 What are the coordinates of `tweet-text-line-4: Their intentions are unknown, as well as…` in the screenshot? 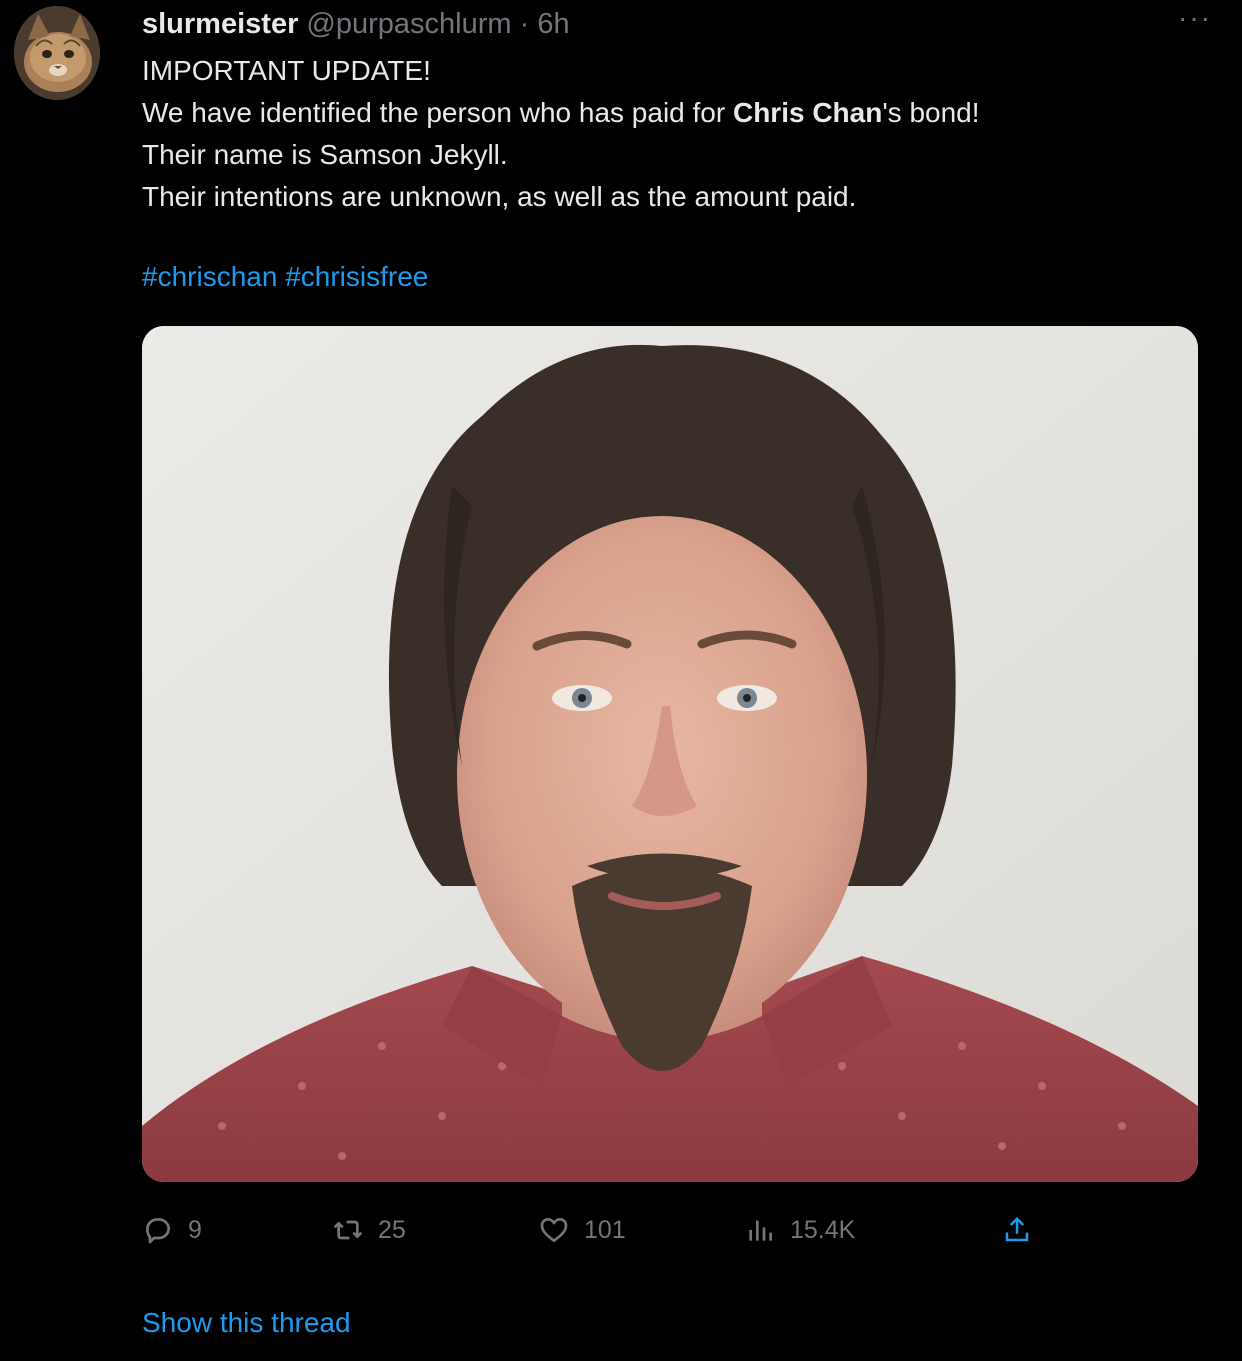 It's located at (499, 196).